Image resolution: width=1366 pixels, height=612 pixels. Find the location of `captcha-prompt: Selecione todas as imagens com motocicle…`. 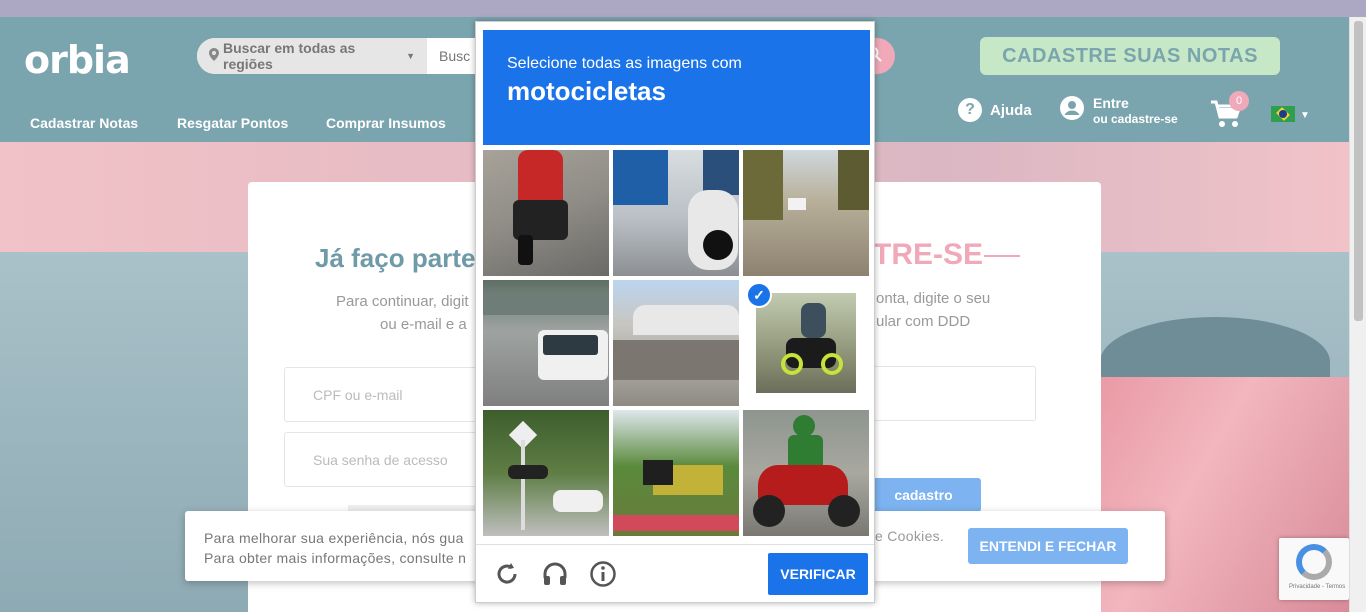

captcha-prompt: Selecione todas as imagens com motocicle… is located at coordinates (676, 87).